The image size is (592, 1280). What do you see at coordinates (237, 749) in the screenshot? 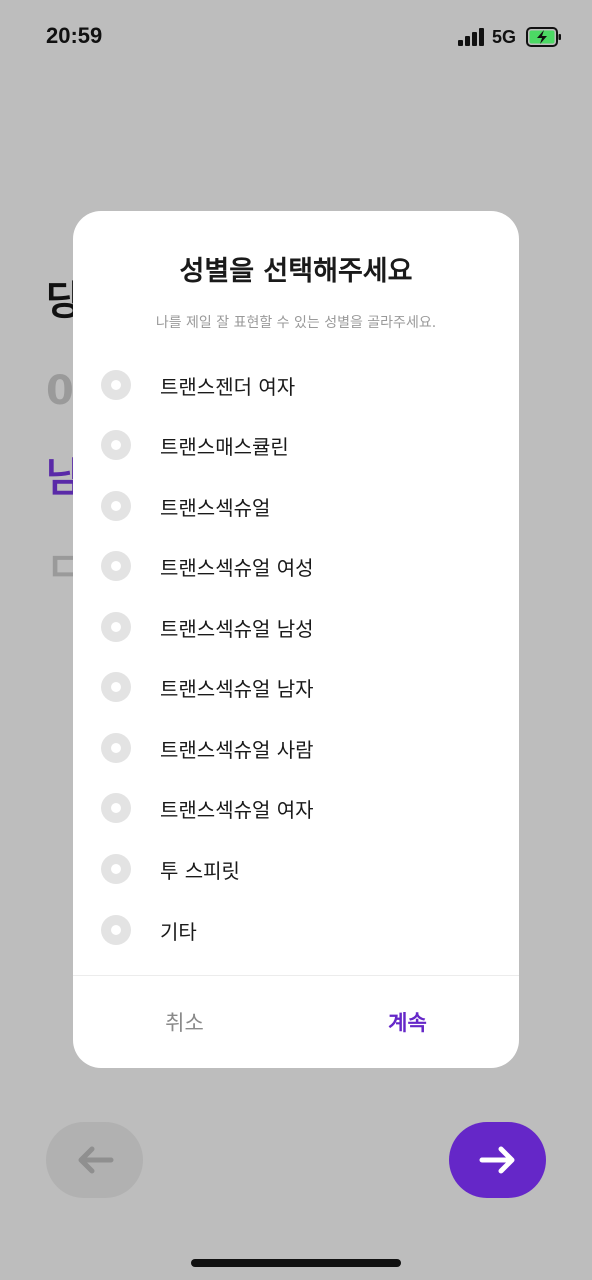
I see `gender-option-label: 트랜스섹슈얼 사람` at bounding box center [237, 749].